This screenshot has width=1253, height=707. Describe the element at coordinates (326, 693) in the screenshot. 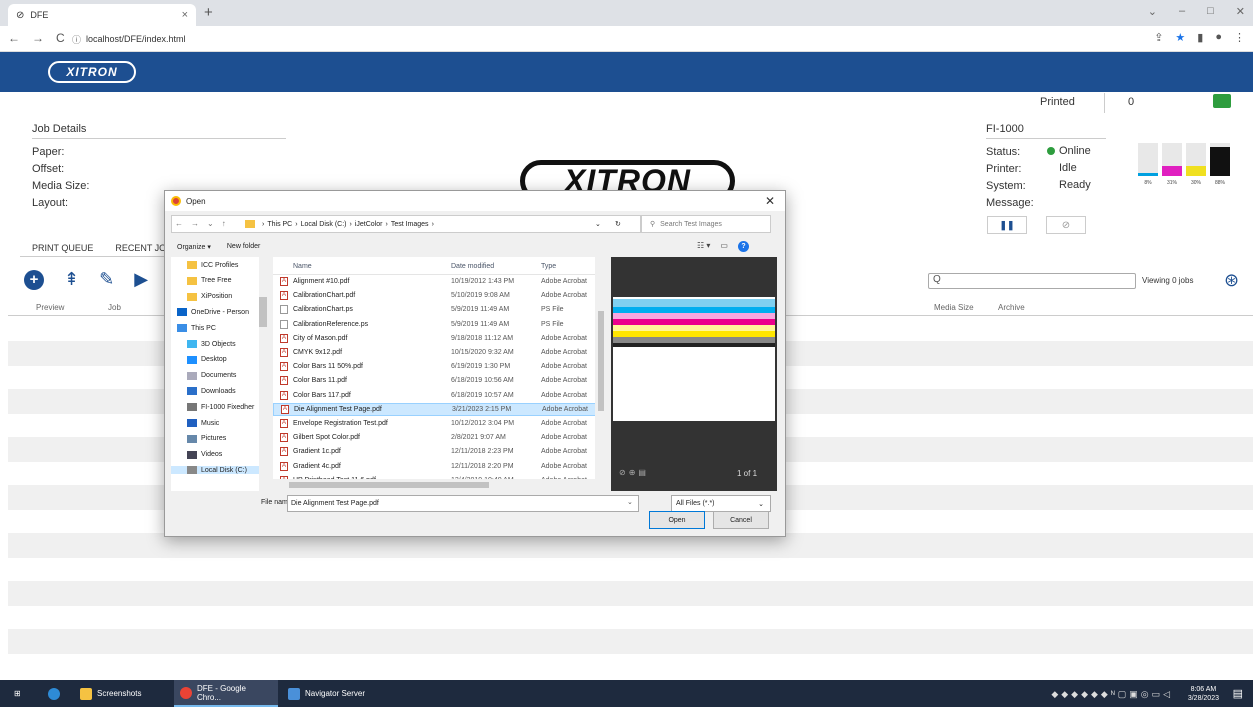

I see `taskbar-navigator-server: Navigator Server` at that location.